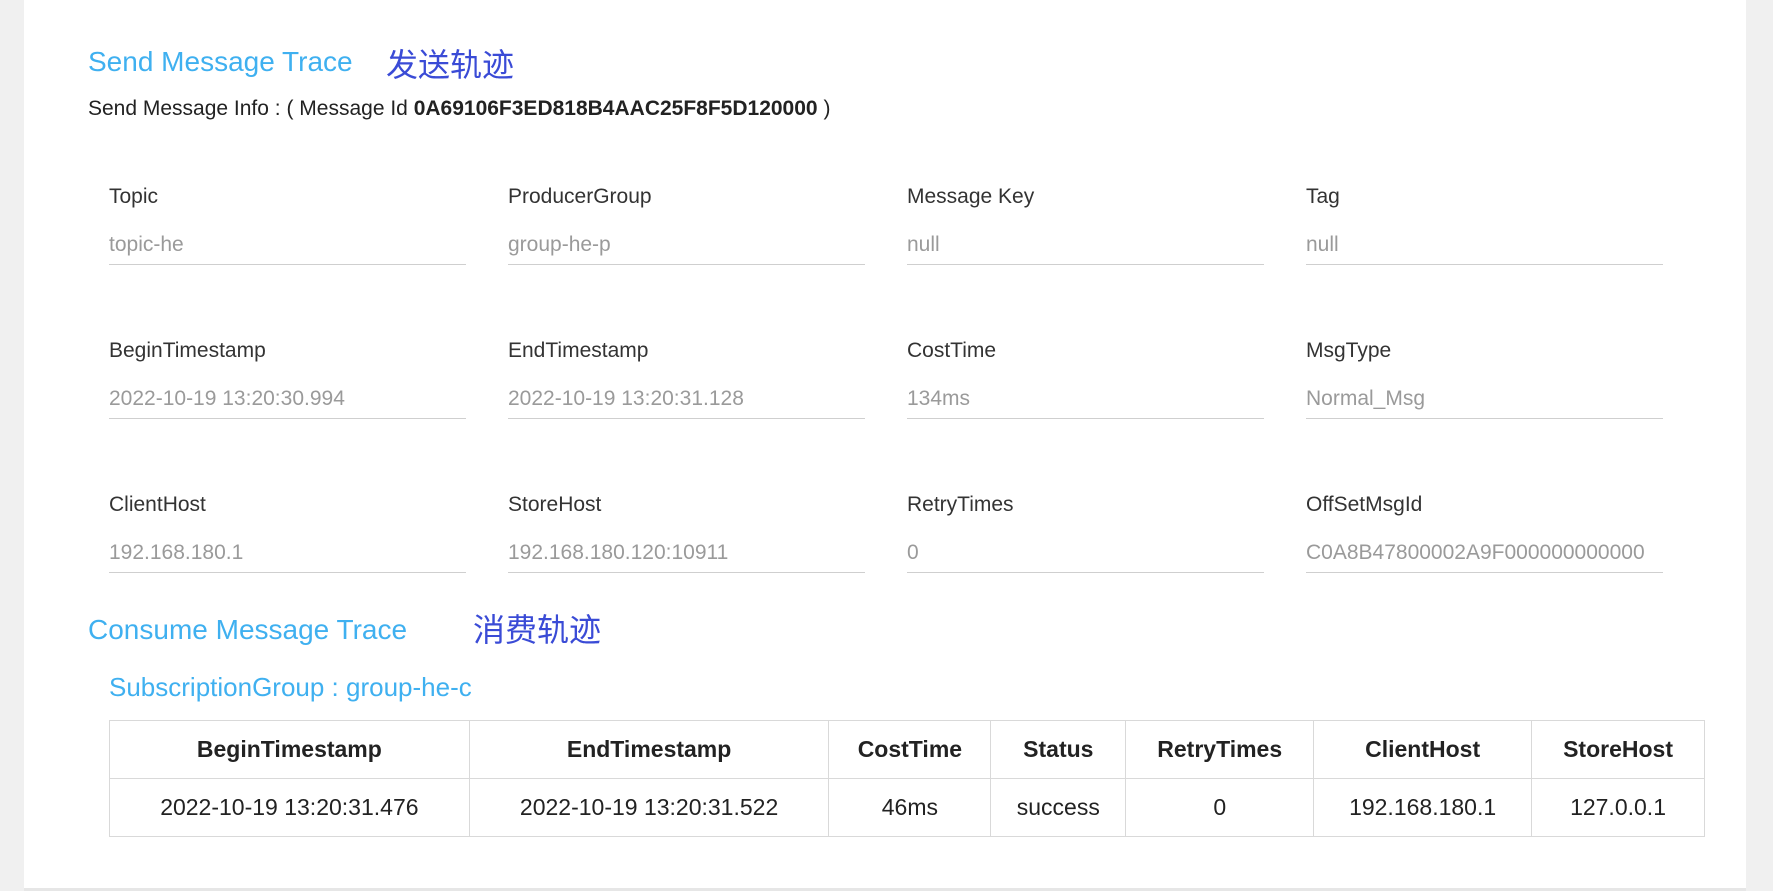 The image size is (1773, 891). What do you see at coordinates (952, 350) in the screenshot?
I see `field-label: CostTime` at bounding box center [952, 350].